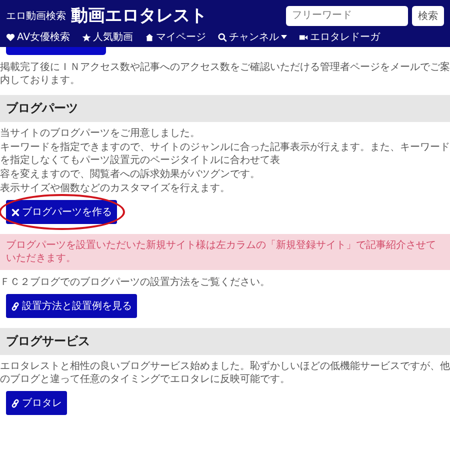 The image size is (450, 450). What do you see at coordinates (139, 15) in the screenshot?
I see `site-logo: 動画エロタレスト` at bounding box center [139, 15].